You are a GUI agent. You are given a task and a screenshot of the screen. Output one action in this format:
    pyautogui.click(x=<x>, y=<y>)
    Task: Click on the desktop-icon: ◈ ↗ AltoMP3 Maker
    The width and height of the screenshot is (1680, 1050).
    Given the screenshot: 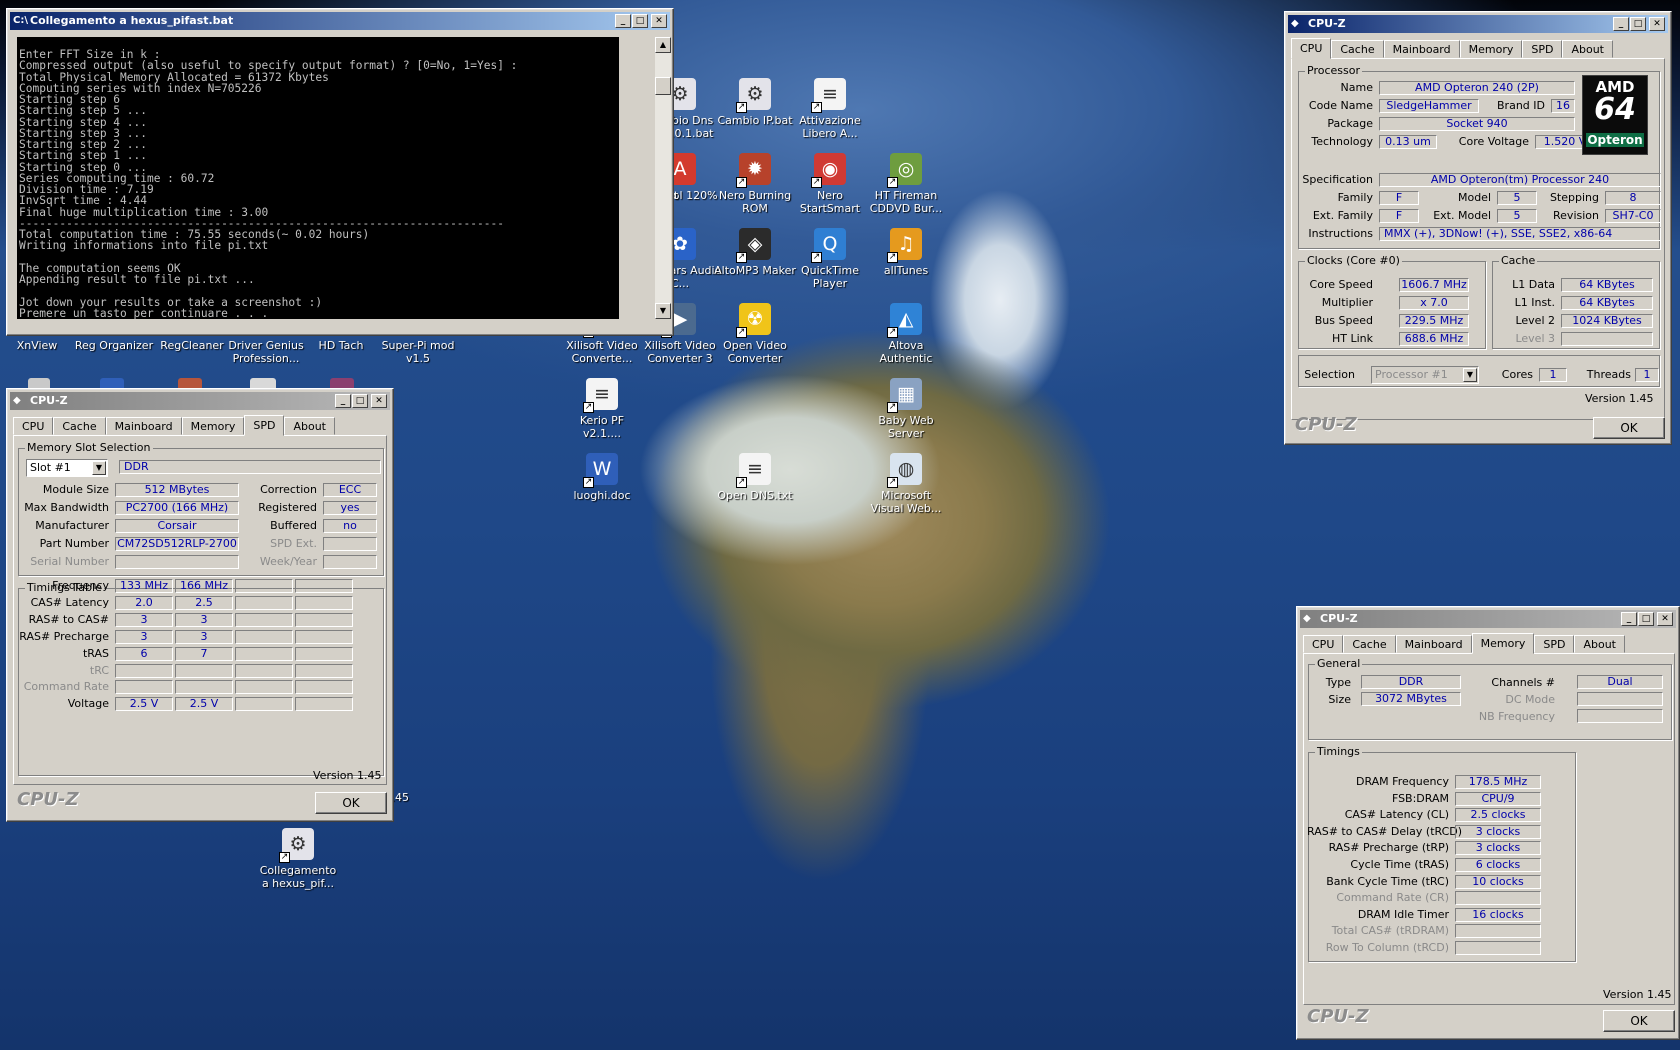 What is the action you would take?
    pyautogui.click(x=755, y=252)
    